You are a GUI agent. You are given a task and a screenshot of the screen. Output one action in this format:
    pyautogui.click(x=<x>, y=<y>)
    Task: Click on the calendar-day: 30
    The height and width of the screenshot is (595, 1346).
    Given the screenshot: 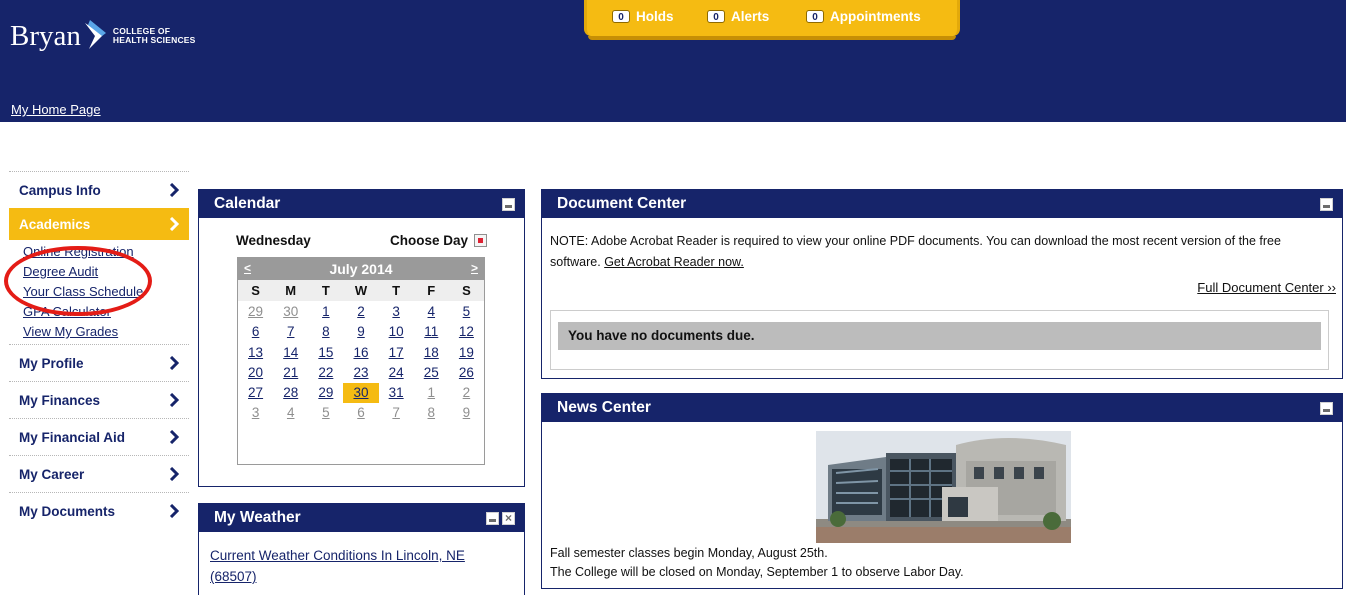 What is the action you would take?
    pyautogui.click(x=290, y=312)
    